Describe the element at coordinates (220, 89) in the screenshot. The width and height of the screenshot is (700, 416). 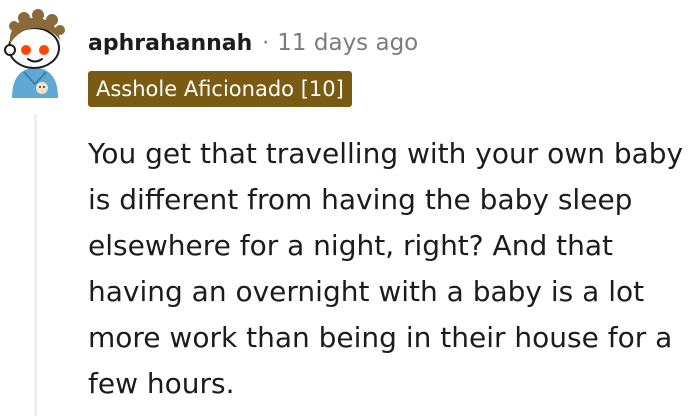
I see `user-flair-badge: Asshole Aficionado [10]` at that location.